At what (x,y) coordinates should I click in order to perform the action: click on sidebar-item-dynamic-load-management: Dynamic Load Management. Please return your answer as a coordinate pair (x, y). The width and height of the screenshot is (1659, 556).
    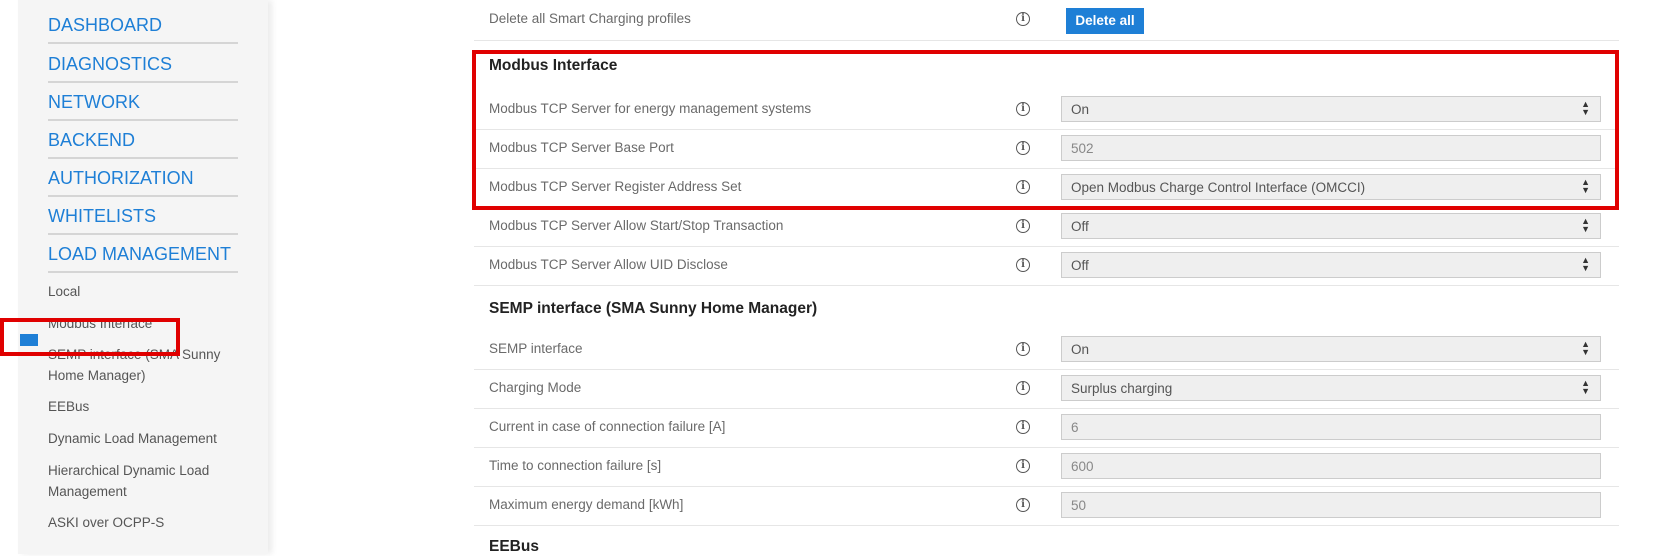
    Looking at the image, I should click on (143, 438).